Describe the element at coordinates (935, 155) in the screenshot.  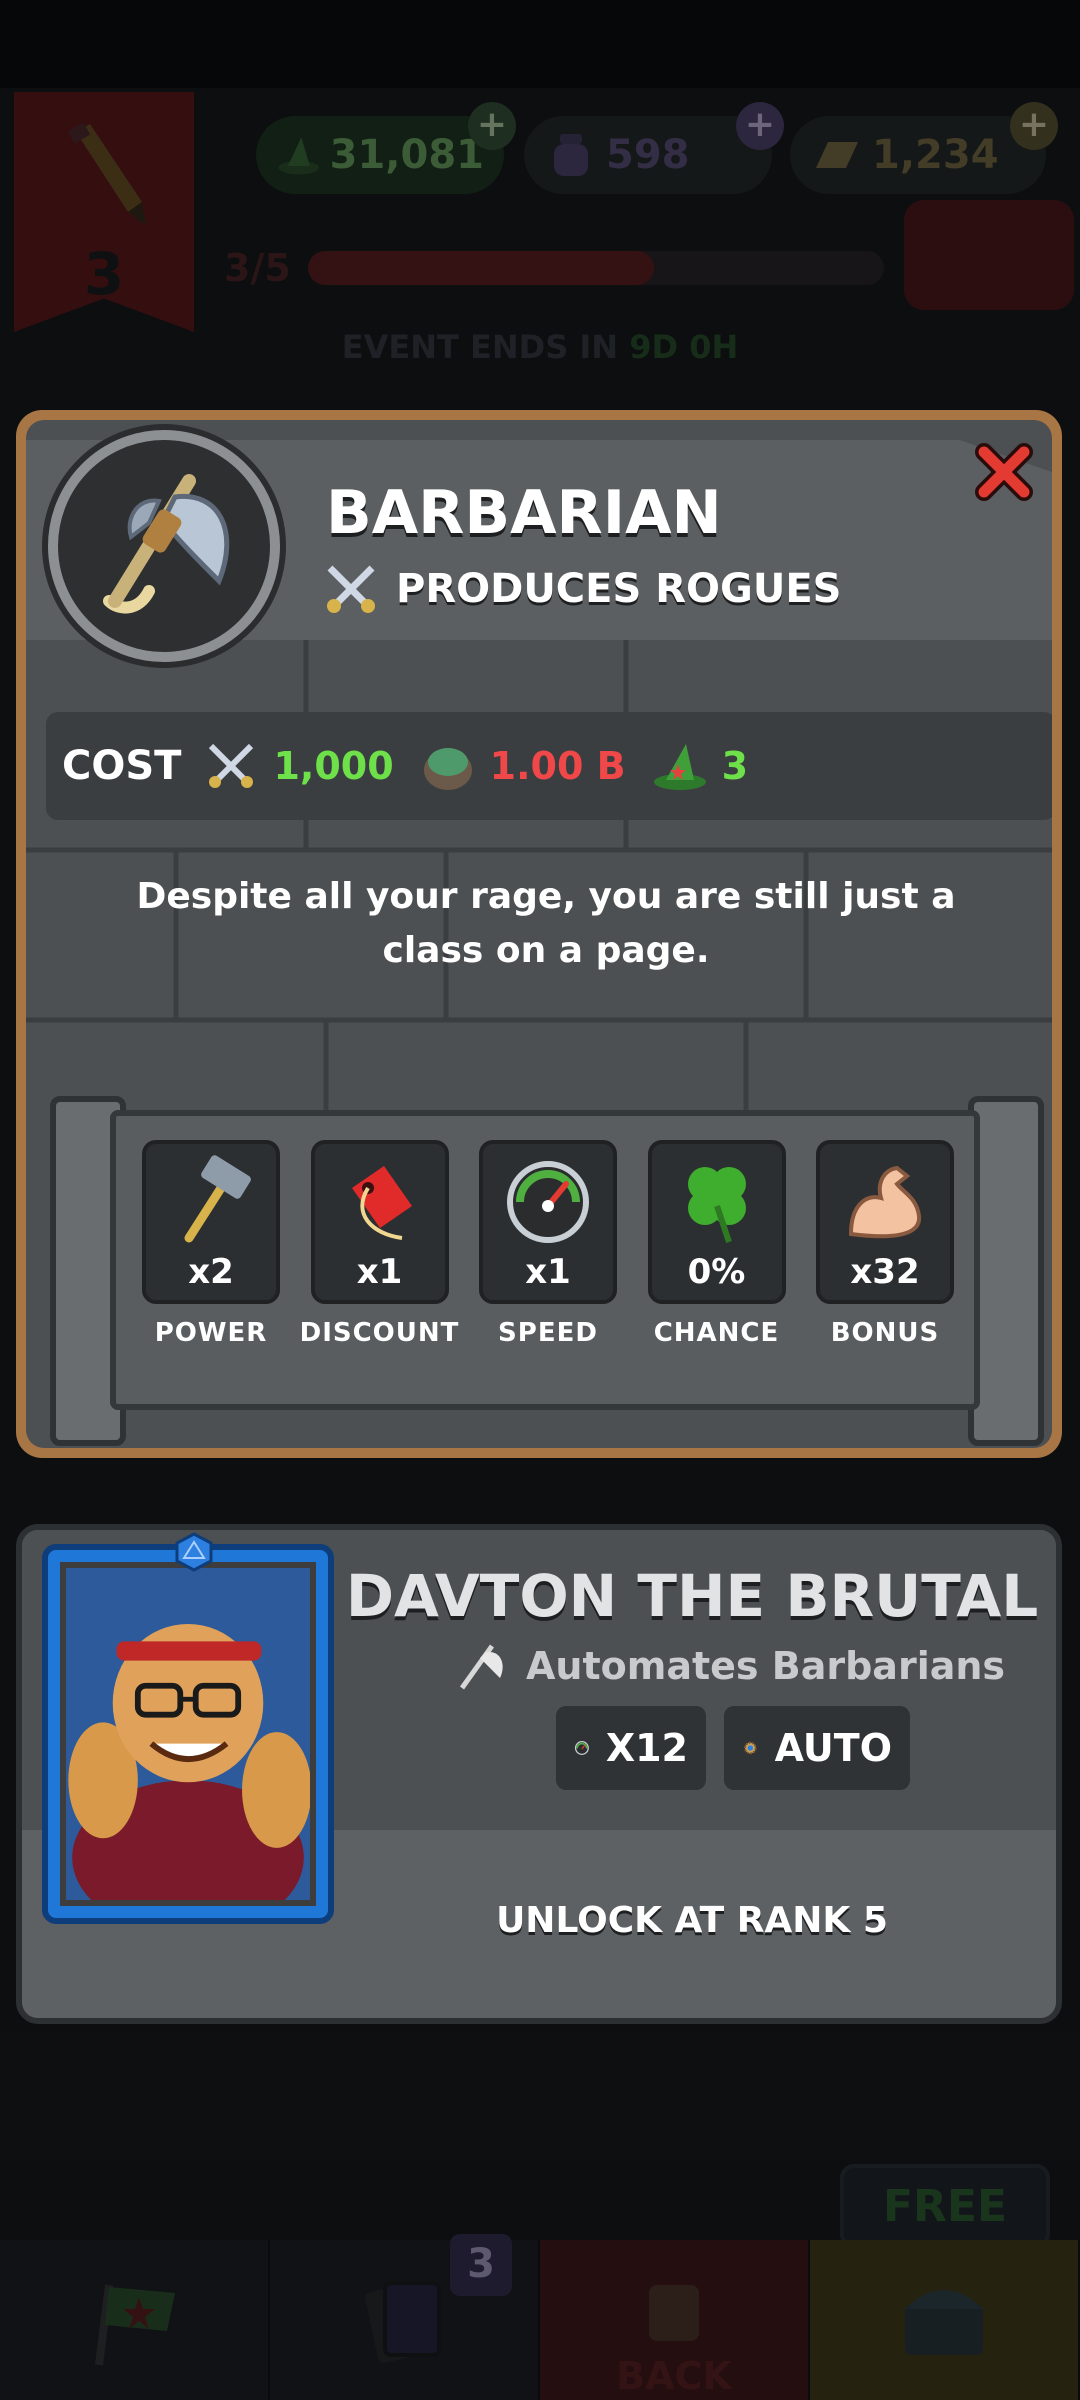
I see `gold-currency-amount: 1,234` at that location.